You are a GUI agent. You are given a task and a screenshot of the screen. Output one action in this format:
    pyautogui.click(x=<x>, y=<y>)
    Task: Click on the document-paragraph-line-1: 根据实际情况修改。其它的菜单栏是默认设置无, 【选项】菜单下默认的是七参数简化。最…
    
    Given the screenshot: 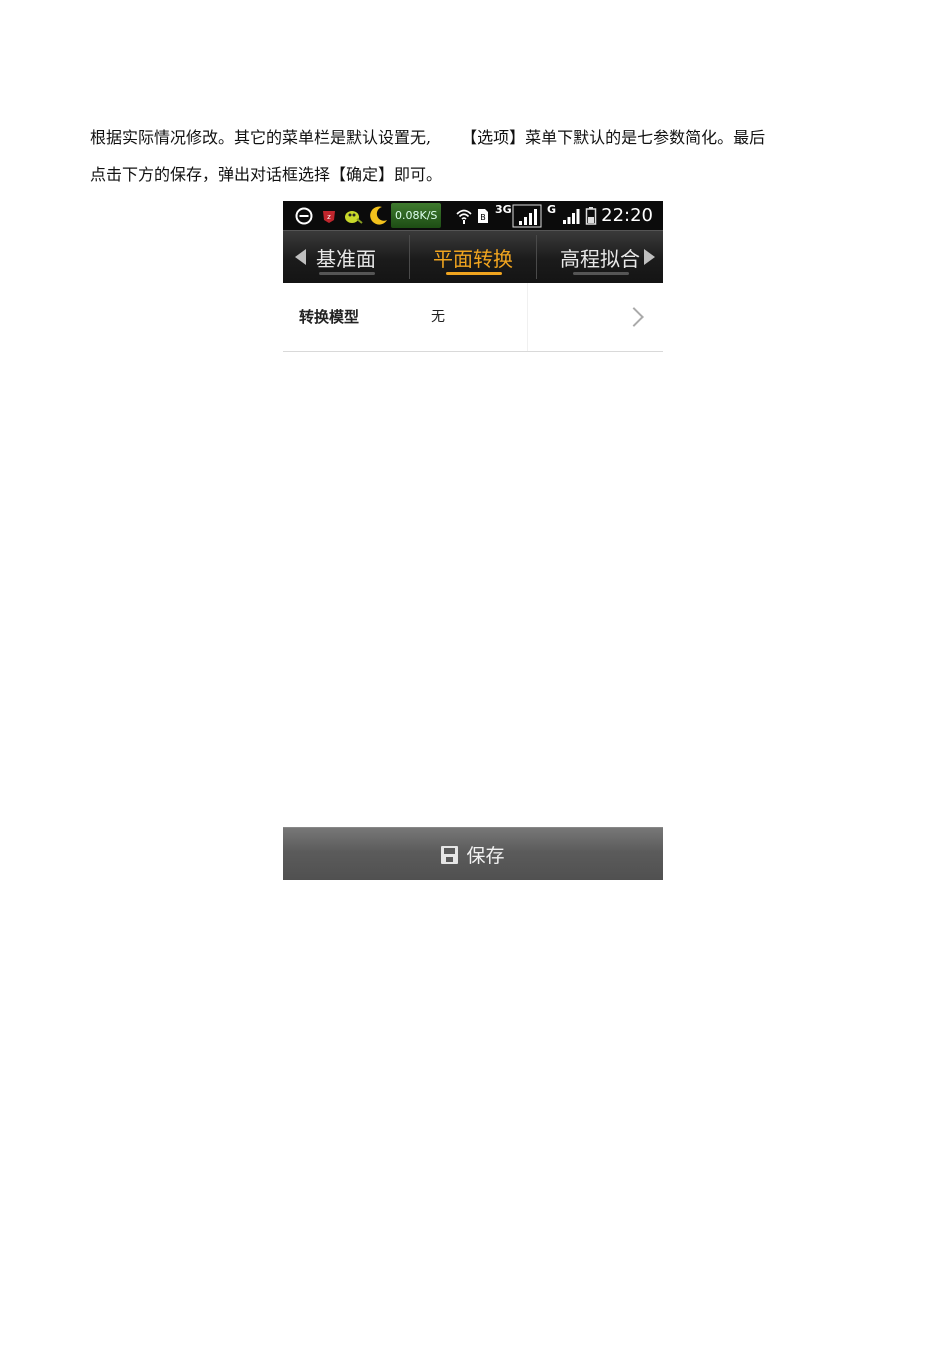 What is the action you would take?
    pyautogui.click(x=427, y=136)
    